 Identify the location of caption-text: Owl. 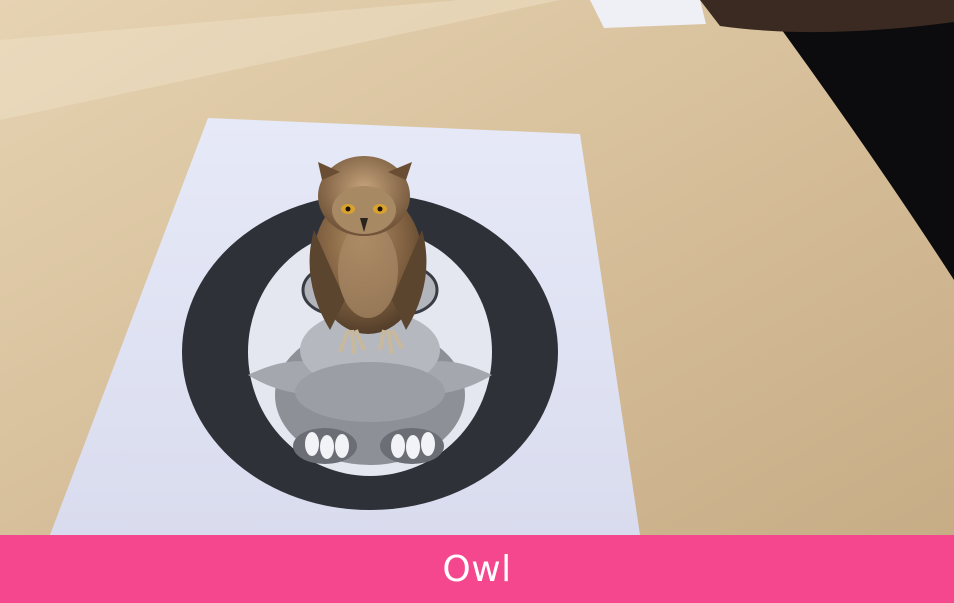
(477, 569).